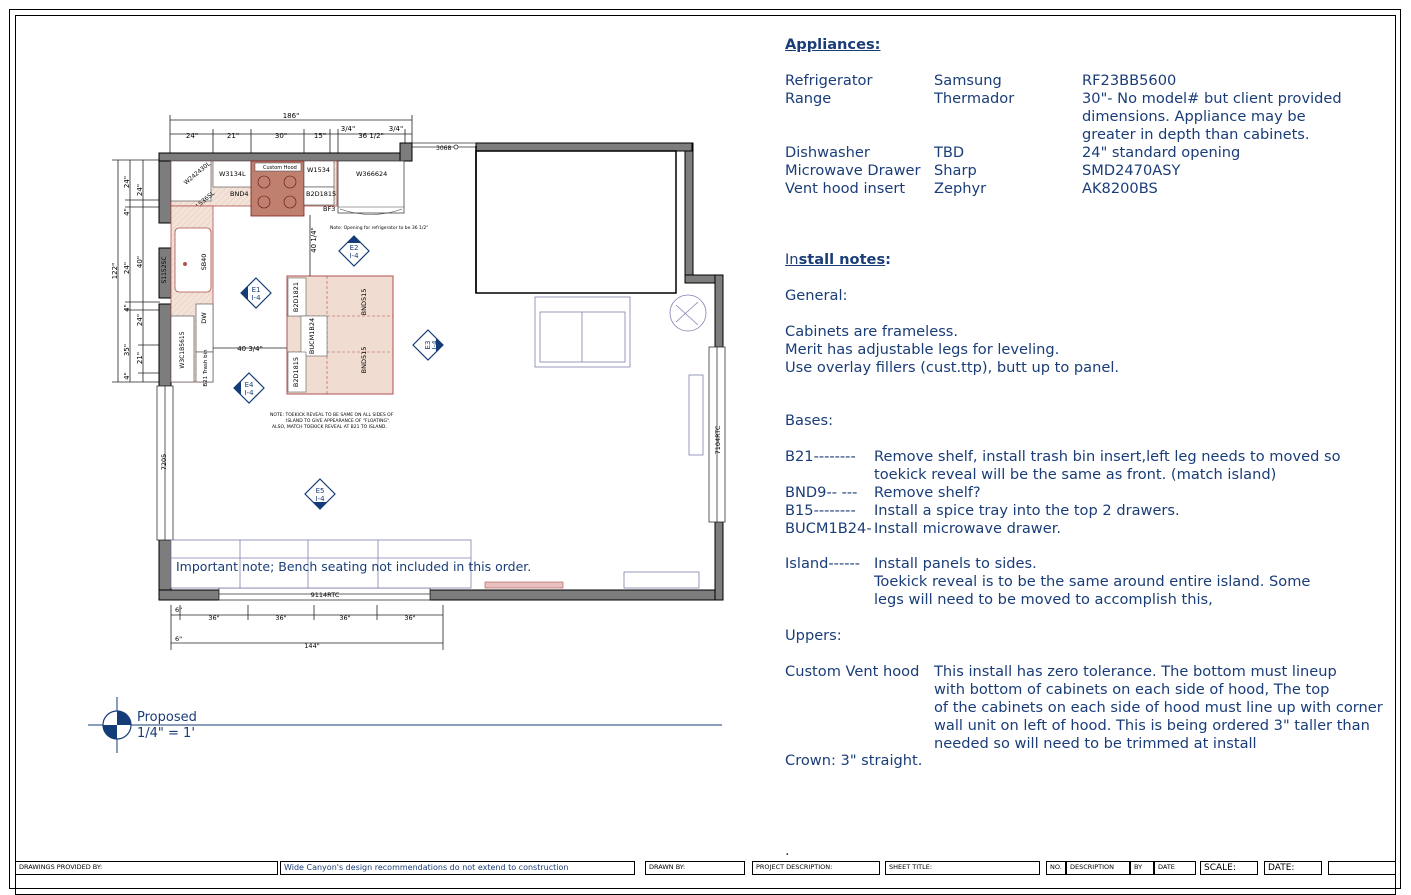 The image size is (1411, 895). I want to click on island-text-1: Install panels to sides., so click(955, 563).